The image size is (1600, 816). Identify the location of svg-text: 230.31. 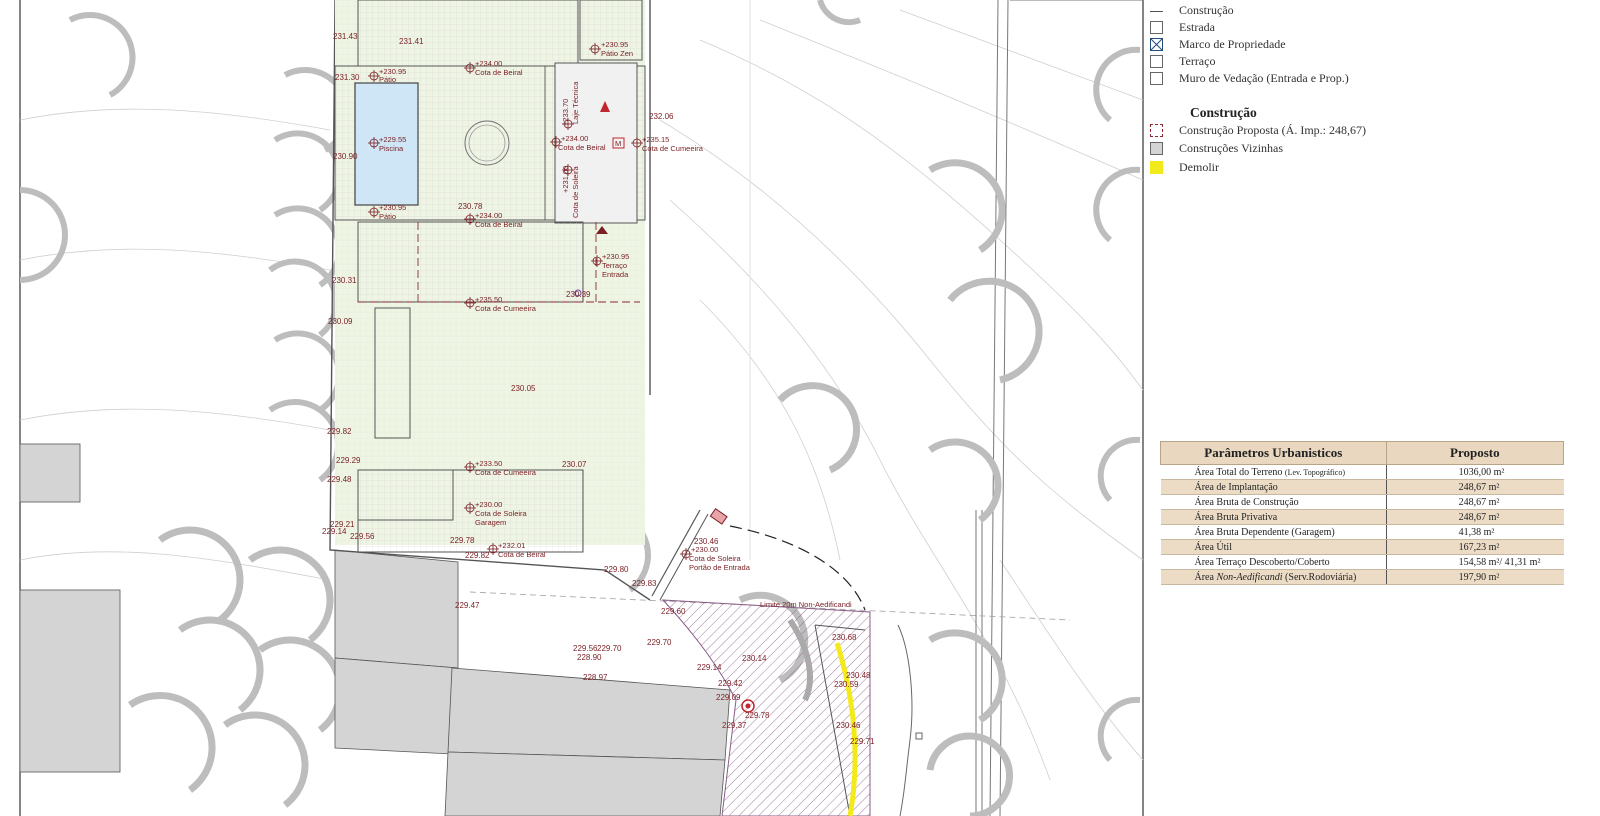
(344, 280).